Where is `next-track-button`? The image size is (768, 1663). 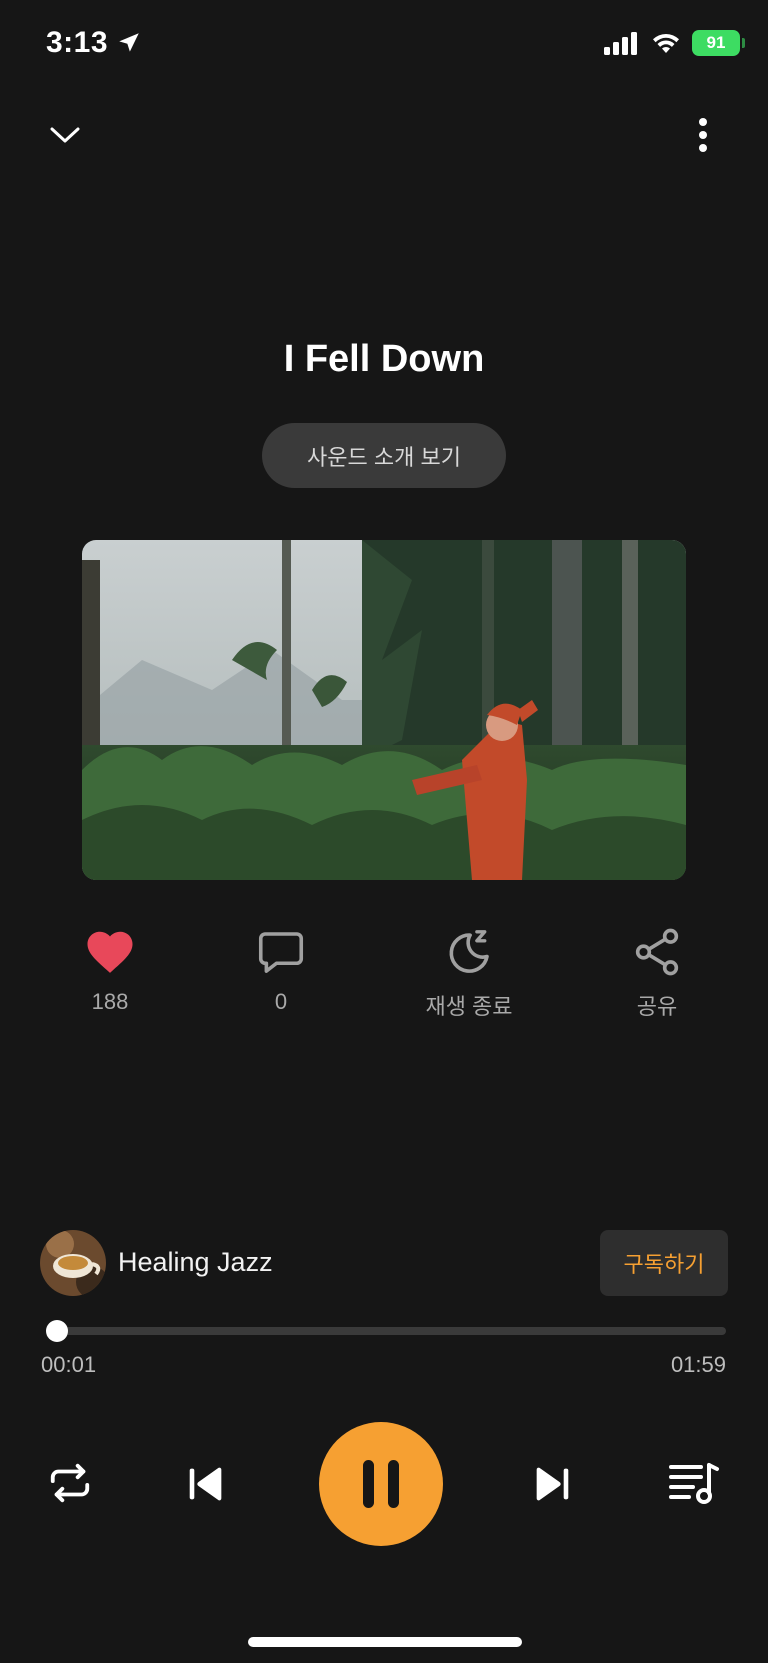
next-track-button is located at coordinates (552, 1484).